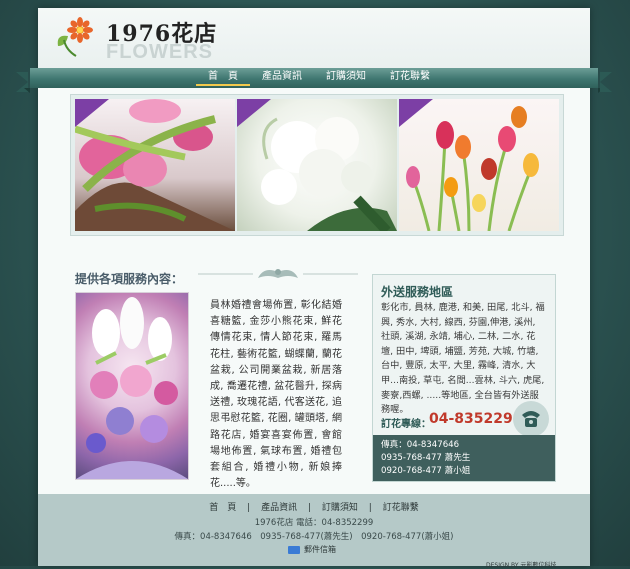  Describe the element at coordinates (320, 549) in the screenshot. I see `footer-mail-label: 郵件信箱` at that location.